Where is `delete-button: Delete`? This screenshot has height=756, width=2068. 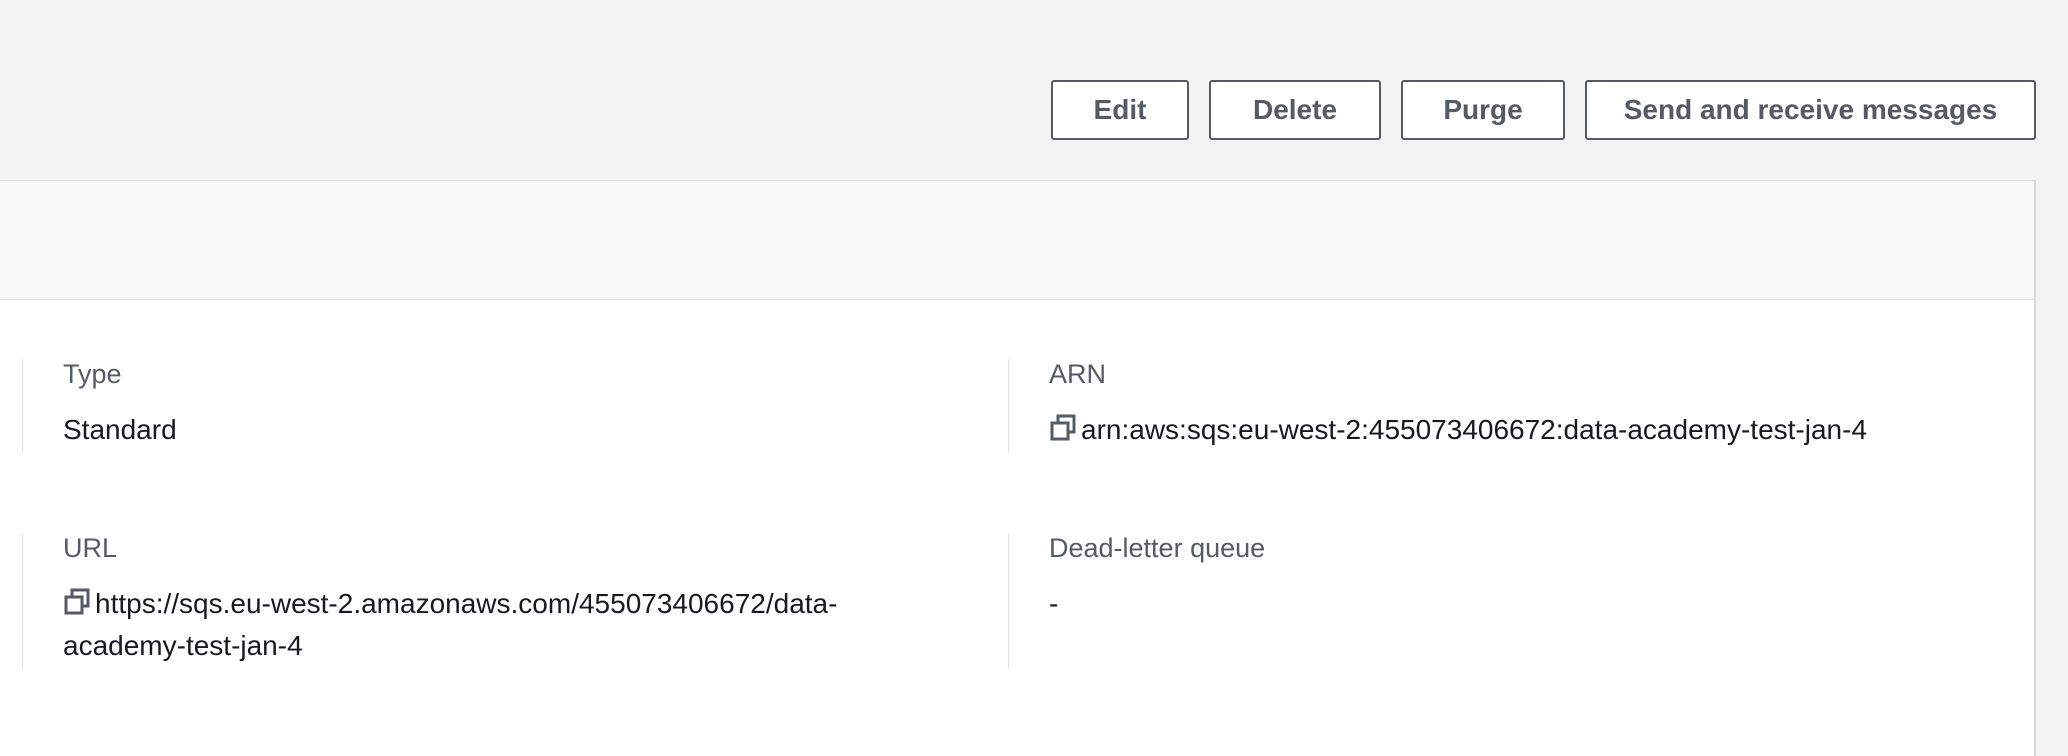 delete-button: Delete is located at coordinates (1295, 110).